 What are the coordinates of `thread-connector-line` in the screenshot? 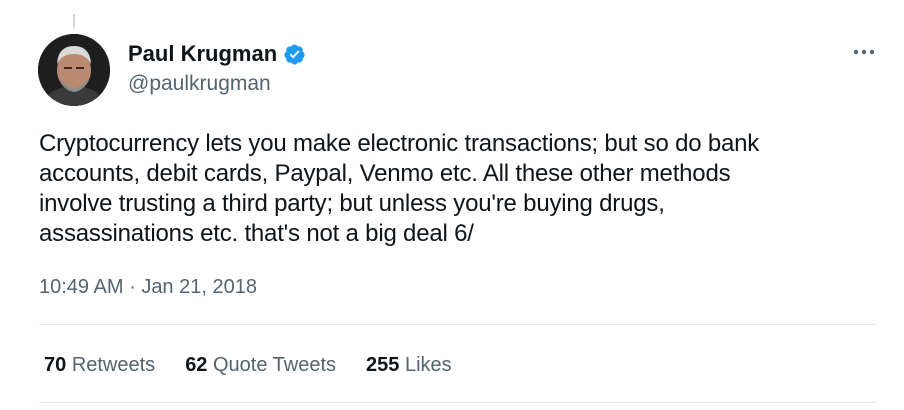 It's located at (74, 21).